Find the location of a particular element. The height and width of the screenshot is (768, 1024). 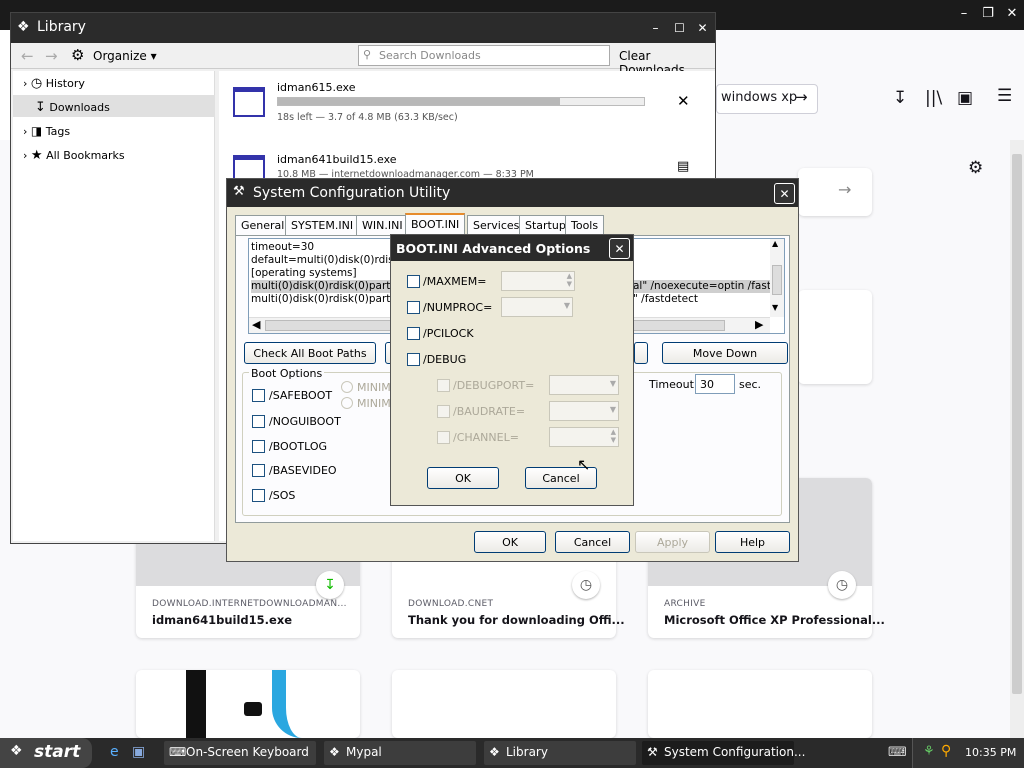

maxmem-checkbox is located at coordinates (413, 281).